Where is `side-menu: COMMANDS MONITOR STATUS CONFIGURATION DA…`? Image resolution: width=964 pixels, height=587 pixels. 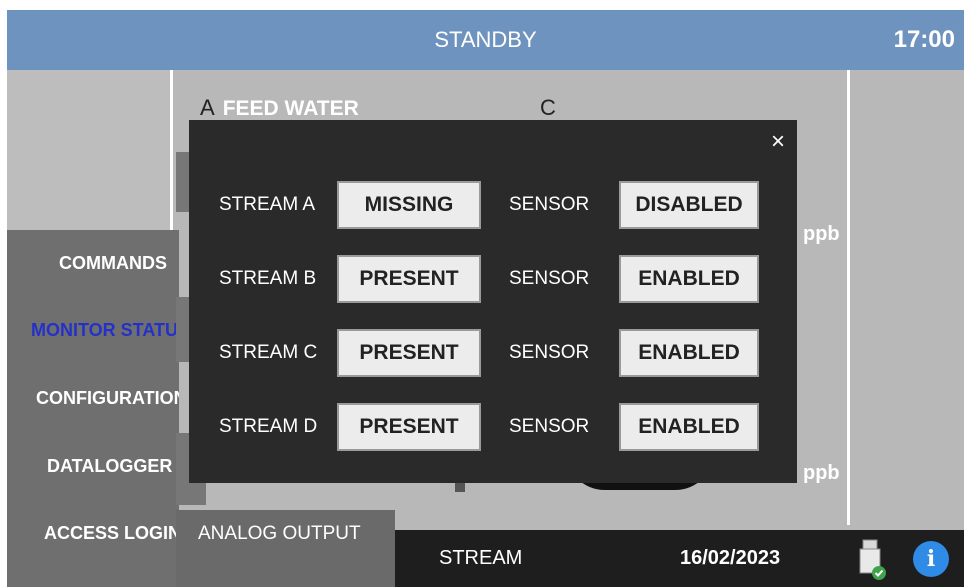 side-menu: COMMANDS MONITOR STATUS CONFIGURATION DA… is located at coordinates (93, 408).